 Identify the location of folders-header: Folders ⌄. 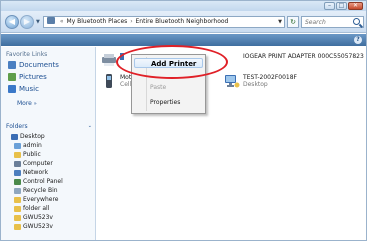
(49, 126).